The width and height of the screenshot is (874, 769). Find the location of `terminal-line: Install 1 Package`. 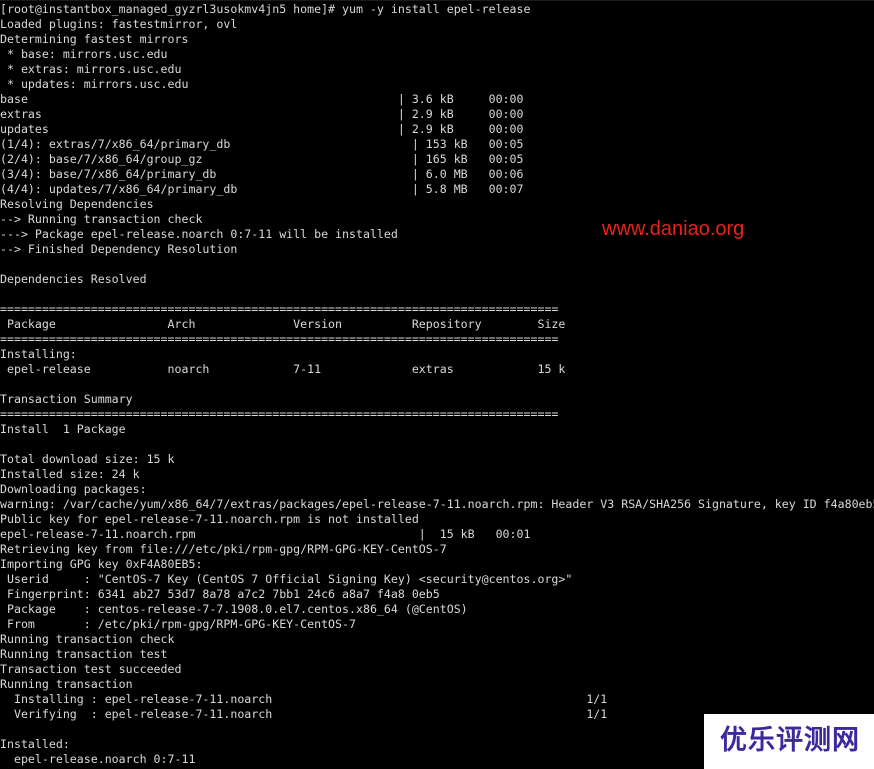

terminal-line: Install 1 Package is located at coordinates (63, 429).